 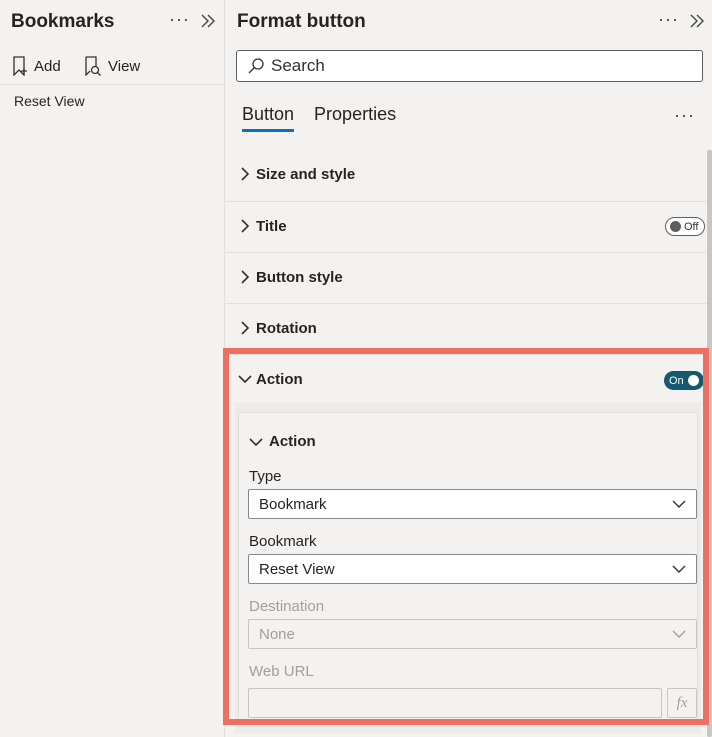 I want to click on section-button-style: Button style, so click(x=466, y=277).